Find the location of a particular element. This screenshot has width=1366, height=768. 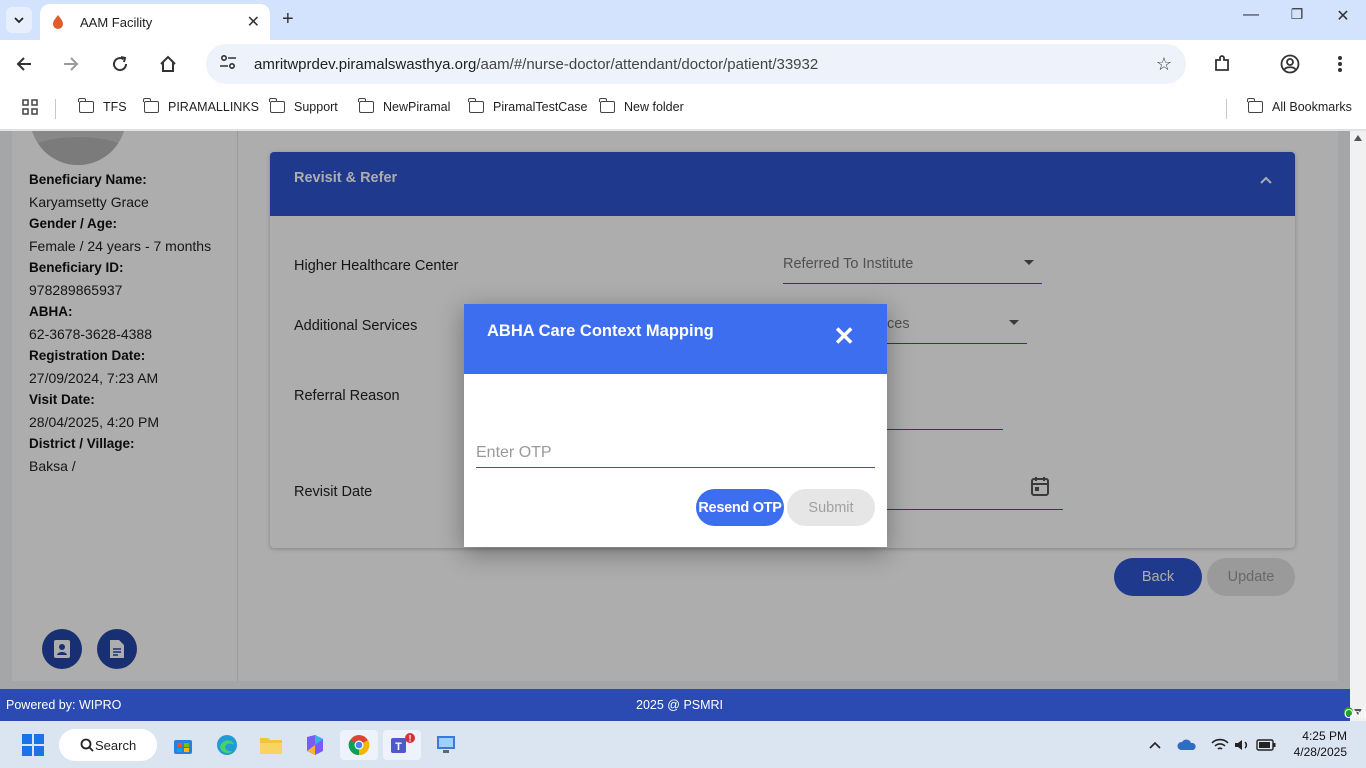

tab-list-button is located at coordinates (19, 20).